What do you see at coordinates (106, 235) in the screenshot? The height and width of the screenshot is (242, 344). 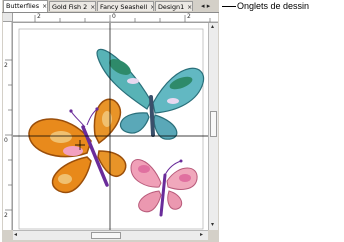 I see `horizontal-scroll-thumb` at bounding box center [106, 235].